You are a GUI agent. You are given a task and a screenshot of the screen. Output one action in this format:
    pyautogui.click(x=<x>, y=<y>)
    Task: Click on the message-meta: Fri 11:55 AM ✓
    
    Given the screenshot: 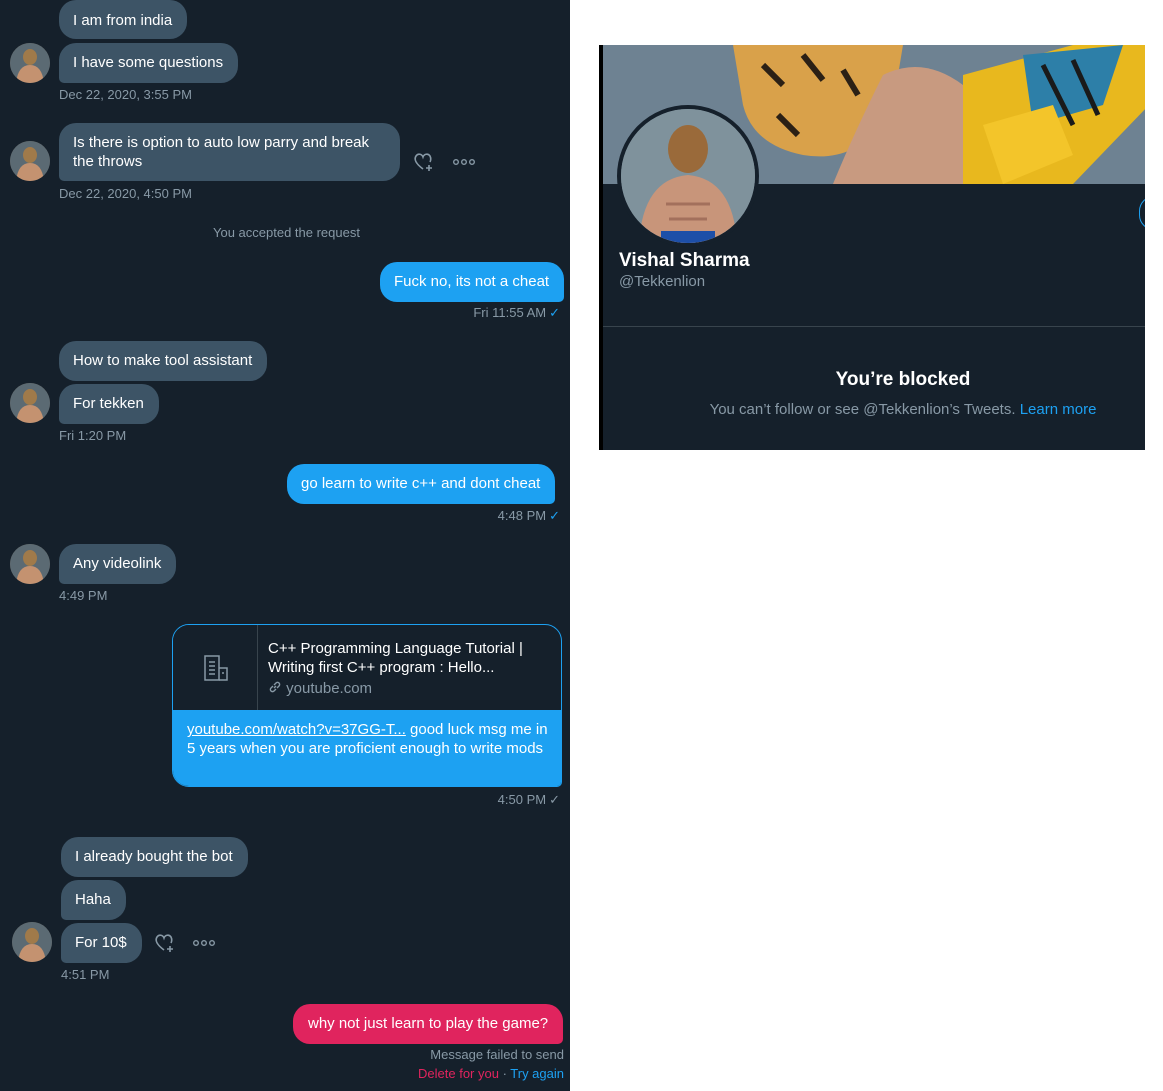 What is the action you would take?
    pyautogui.click(x=516, y=313)
    